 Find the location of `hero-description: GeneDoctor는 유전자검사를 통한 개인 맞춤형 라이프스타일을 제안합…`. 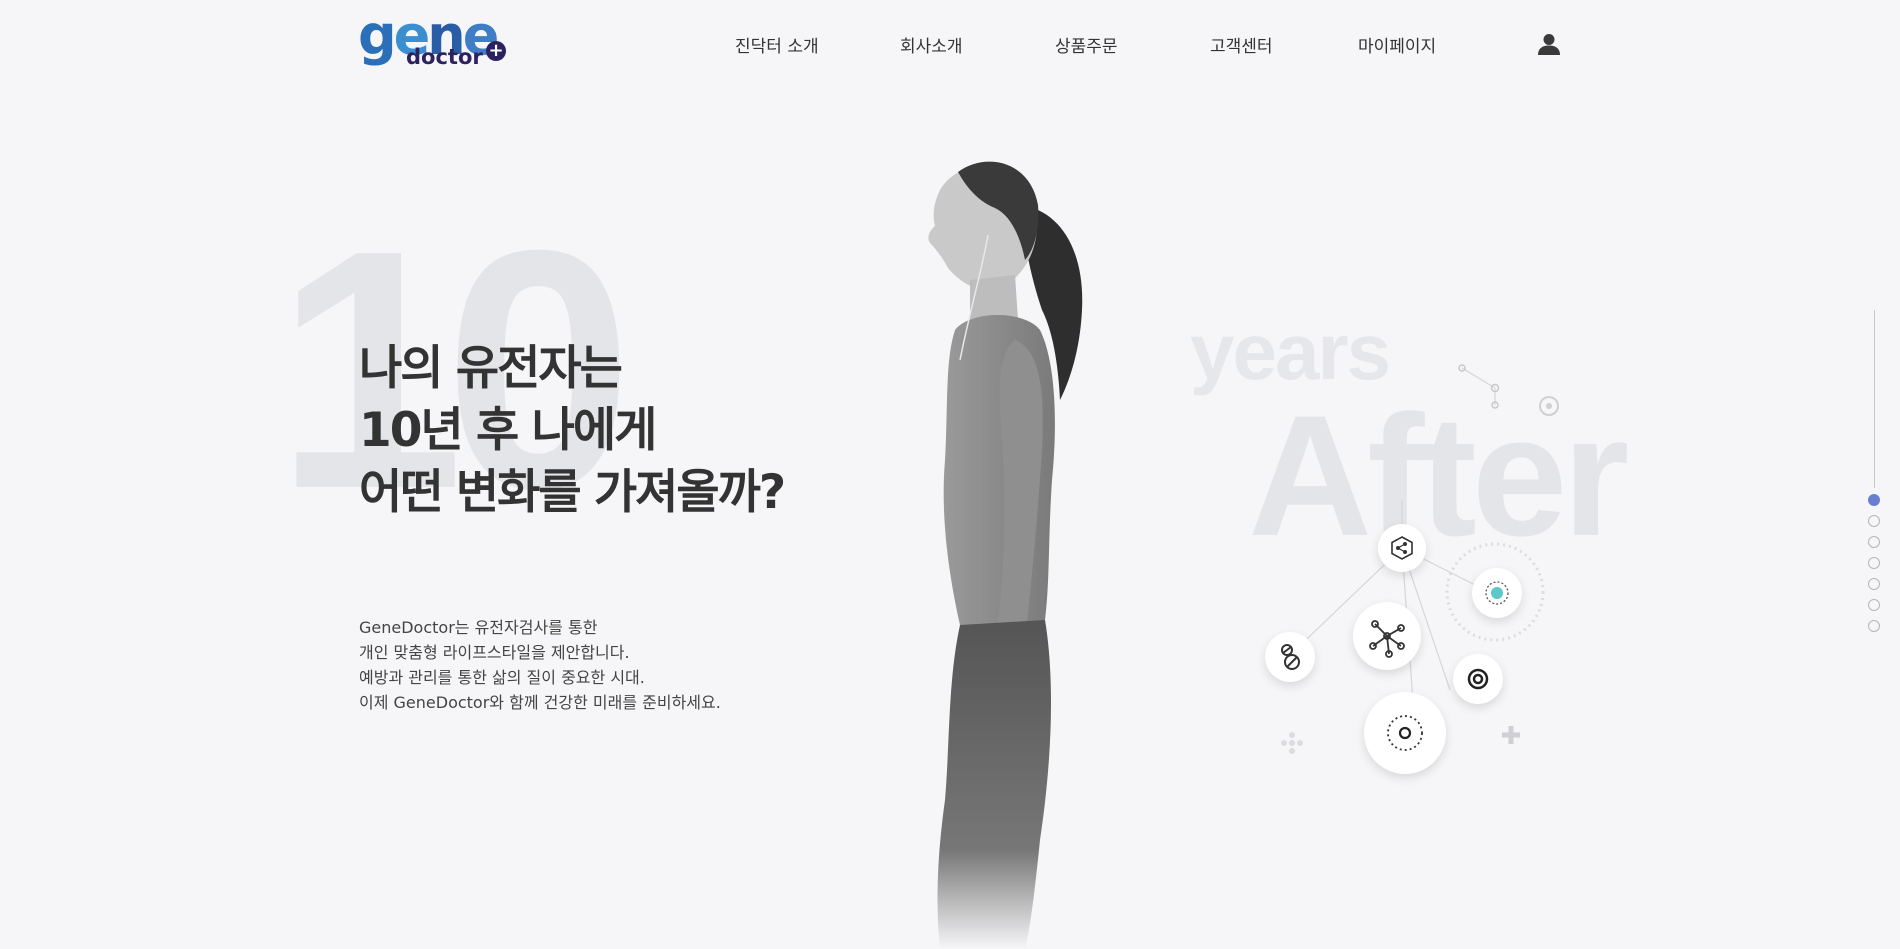

hero-description: GeneDoctor는 유전자검사를 통한 개인 맞춤형 라이프스타일을 제안합… is located at coordinates (540, 665).